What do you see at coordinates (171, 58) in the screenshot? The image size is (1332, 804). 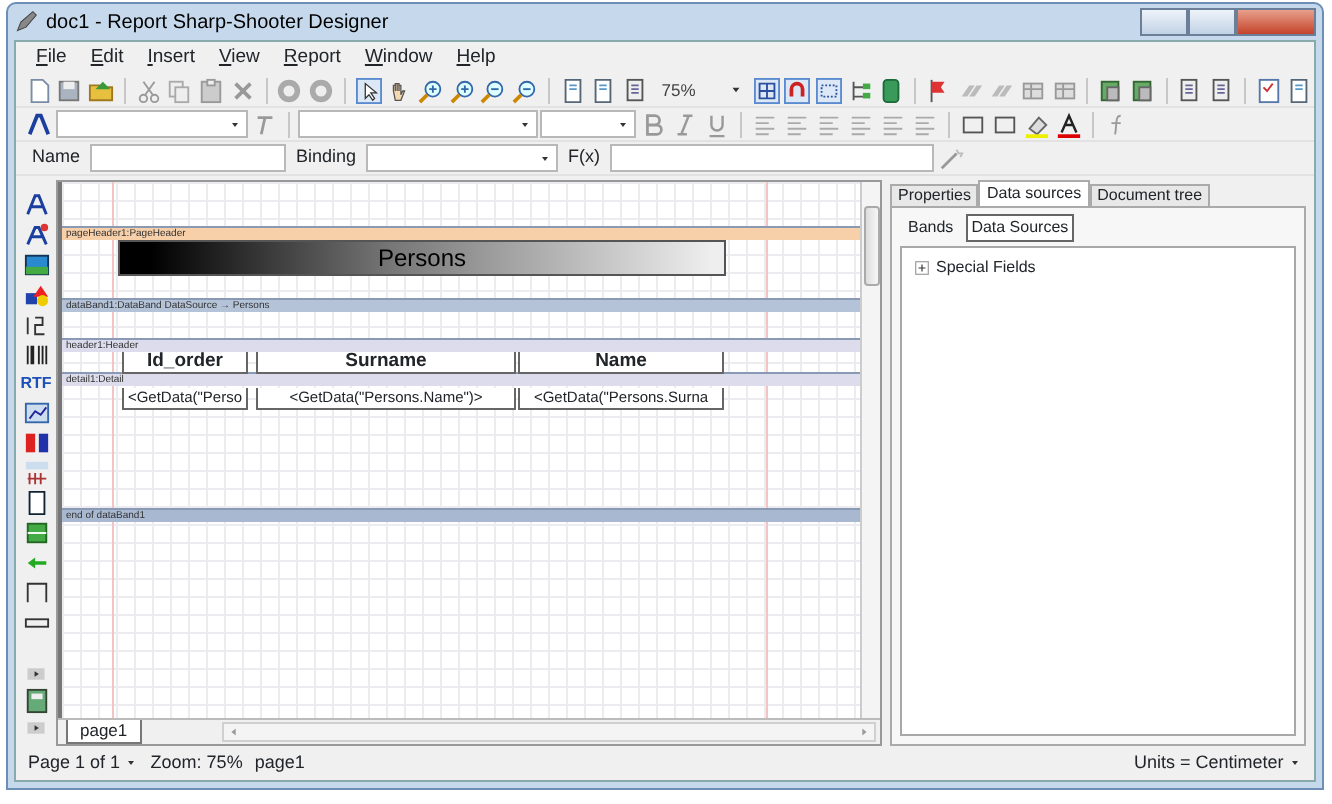 I see `menu-item: Insert` at bounding box center [171, 58].